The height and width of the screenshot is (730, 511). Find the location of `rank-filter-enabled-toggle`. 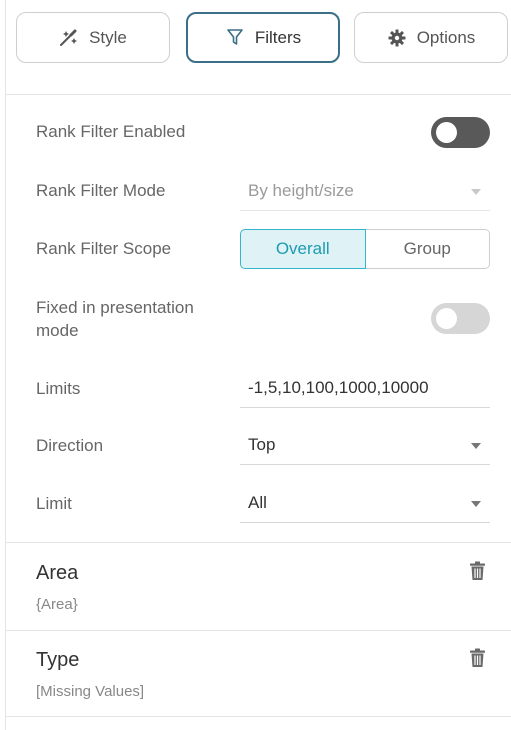

rank-filter-enabled-toggle is located at coordinates (460, 132).